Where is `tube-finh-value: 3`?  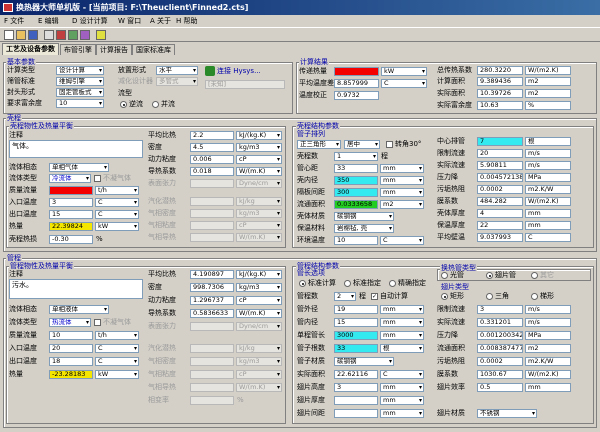 tube-finh-value: 3 is located at coordinates (356, 387).